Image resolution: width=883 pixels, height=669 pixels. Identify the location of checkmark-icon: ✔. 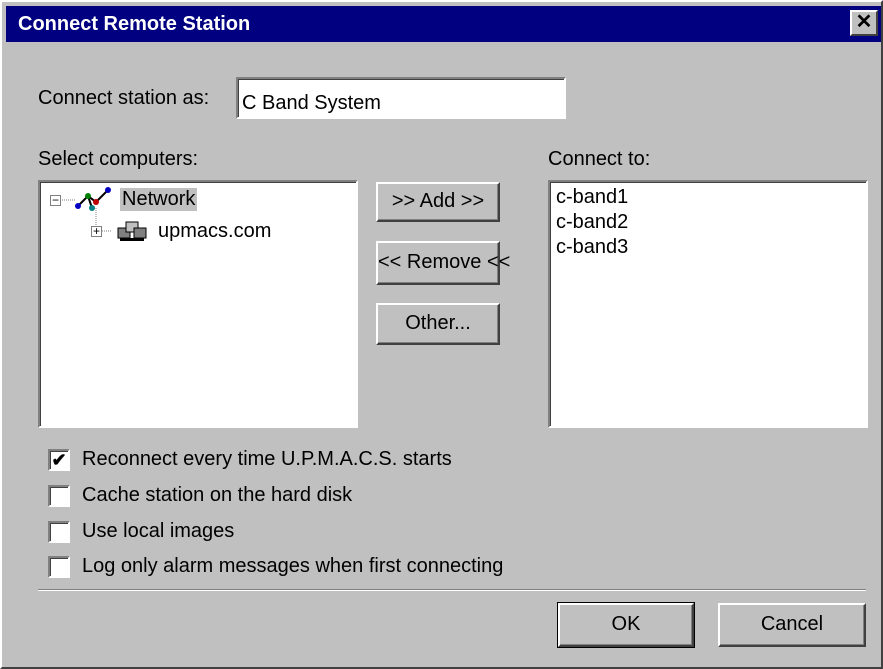
(59, 460).